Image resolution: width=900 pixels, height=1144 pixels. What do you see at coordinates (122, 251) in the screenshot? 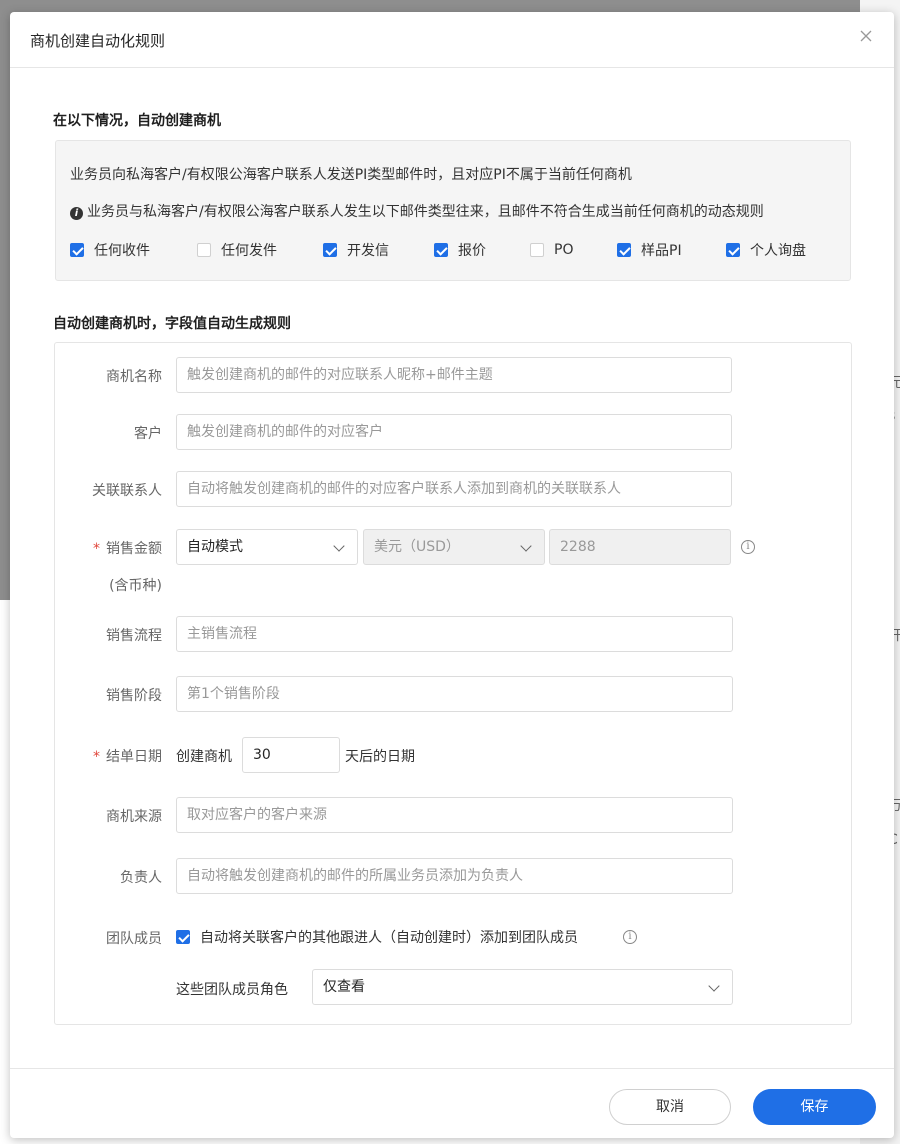
I see `checkbox-label: 任何收件` at bounding box center [122, 251].